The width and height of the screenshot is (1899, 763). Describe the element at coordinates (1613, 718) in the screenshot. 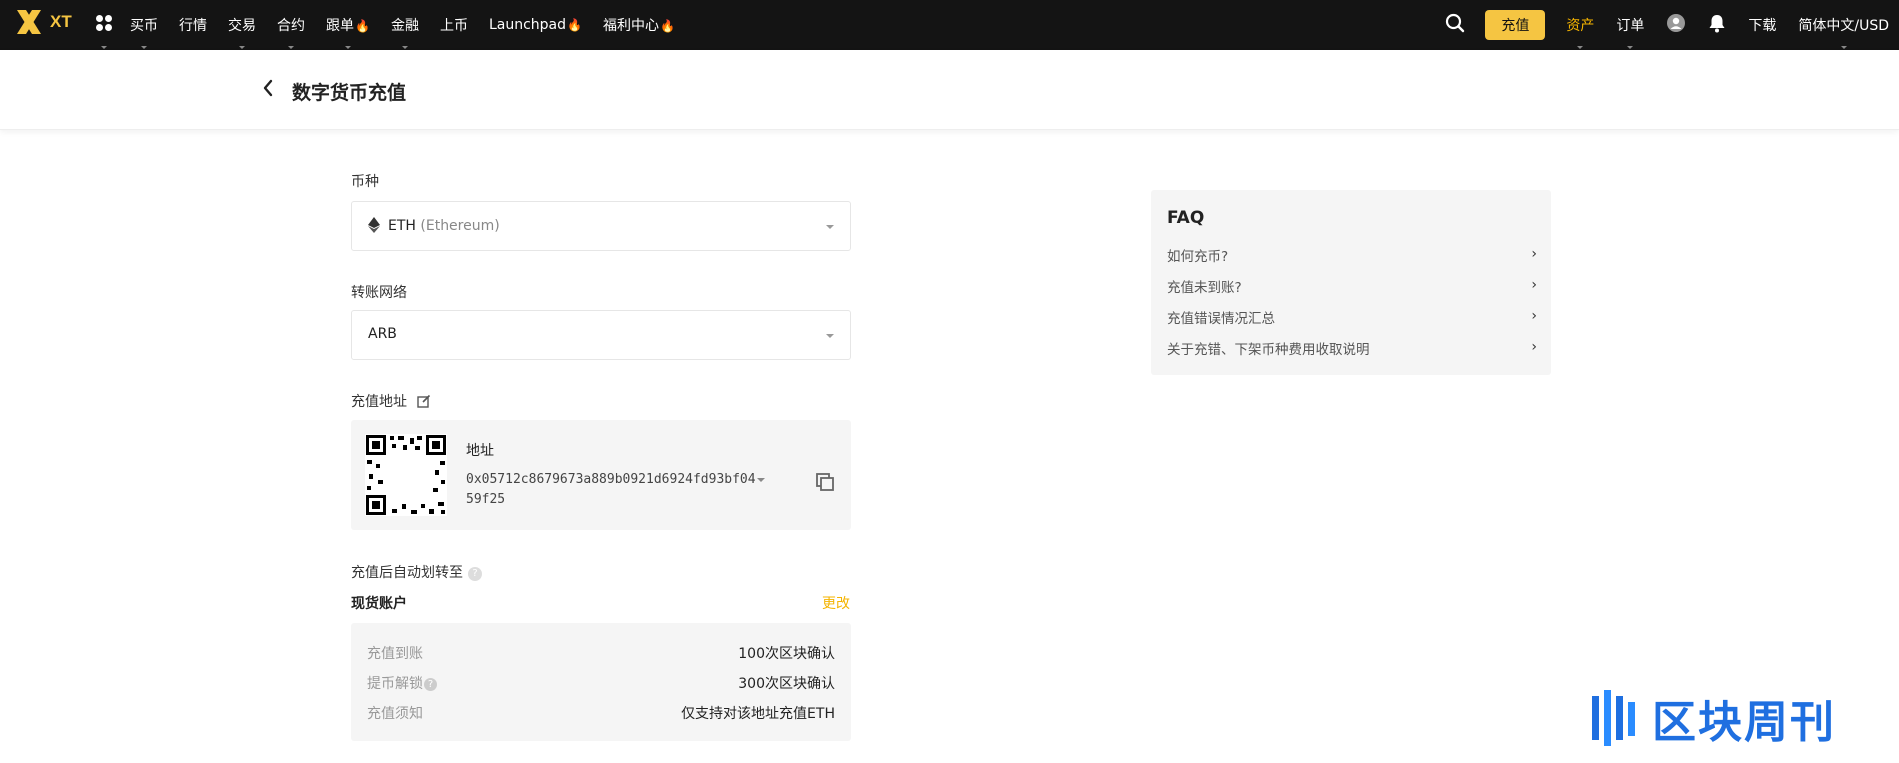

I see `watermark-logo-icon` at that location.